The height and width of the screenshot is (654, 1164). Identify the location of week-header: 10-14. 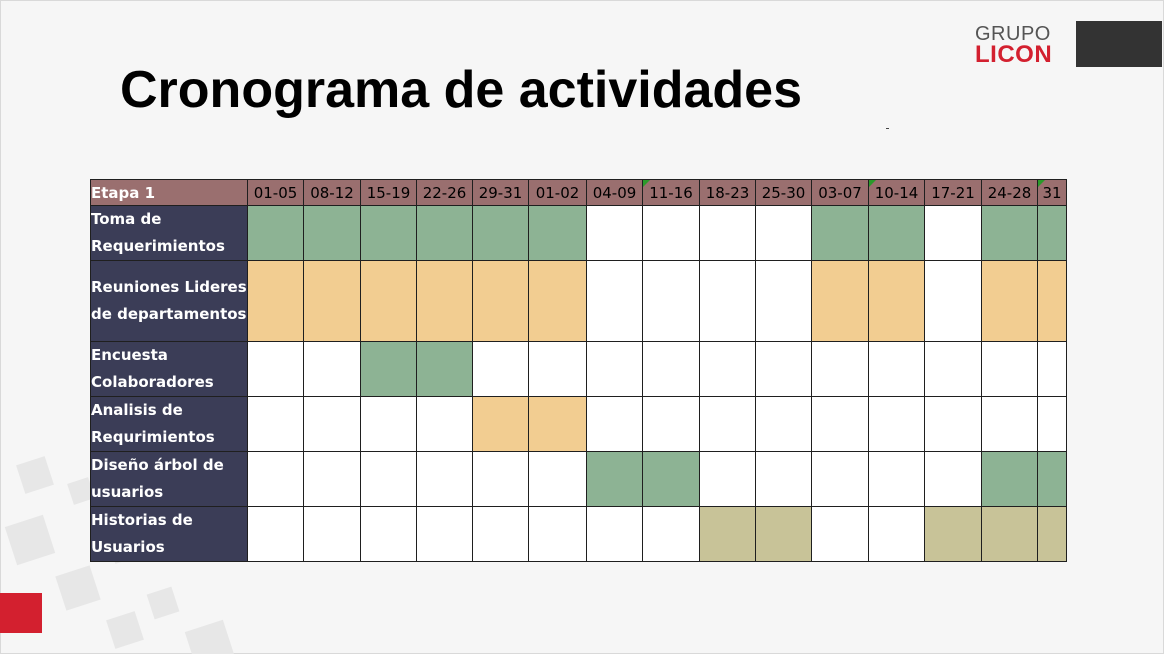
(896, 192).